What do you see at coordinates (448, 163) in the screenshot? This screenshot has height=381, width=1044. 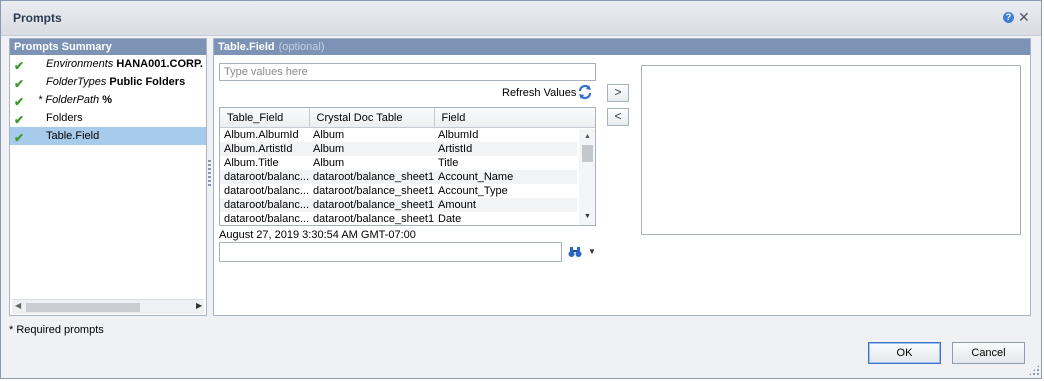 I see `table-cell: Title` at bounding box center [448, 163].